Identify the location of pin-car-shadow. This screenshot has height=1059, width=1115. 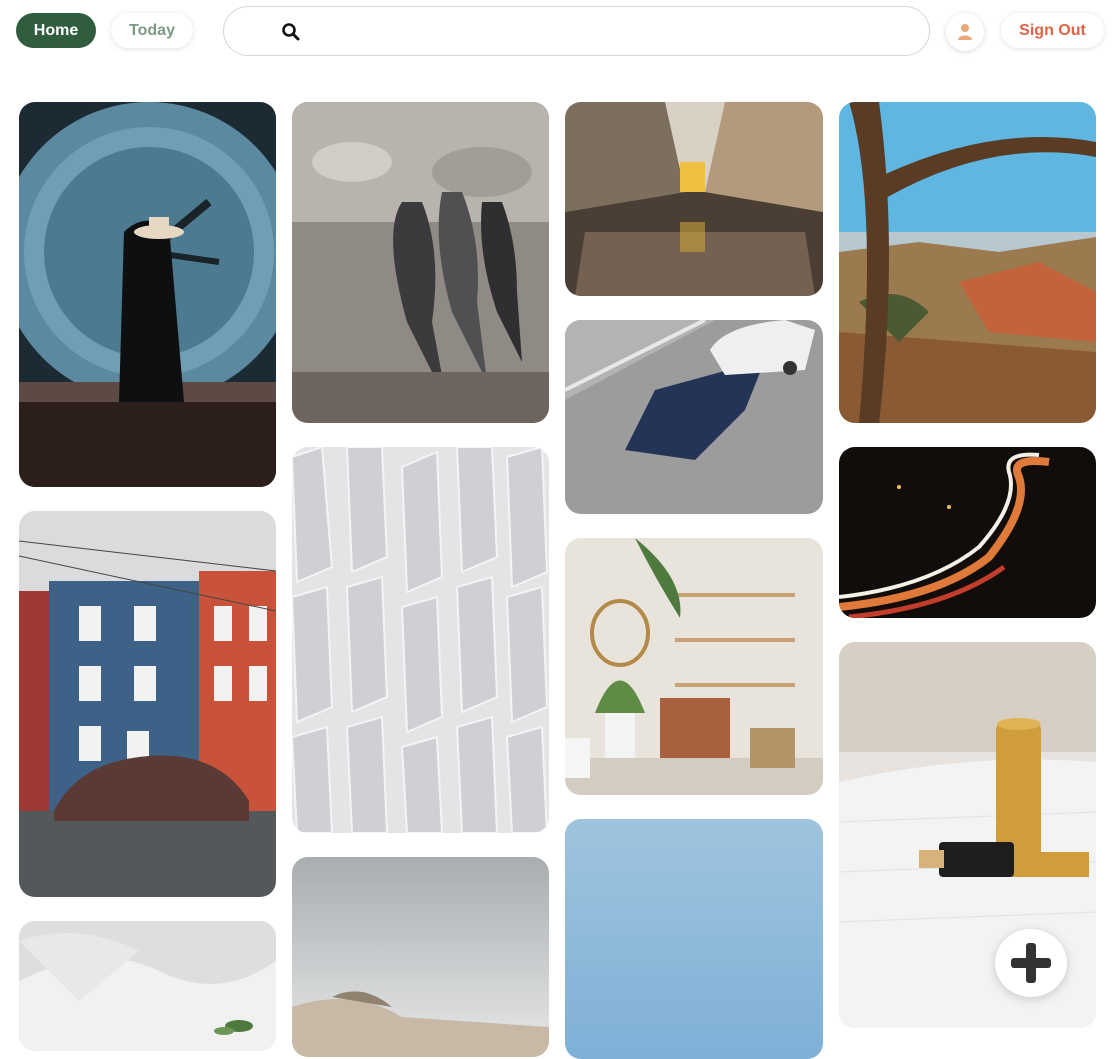
(694, 417).